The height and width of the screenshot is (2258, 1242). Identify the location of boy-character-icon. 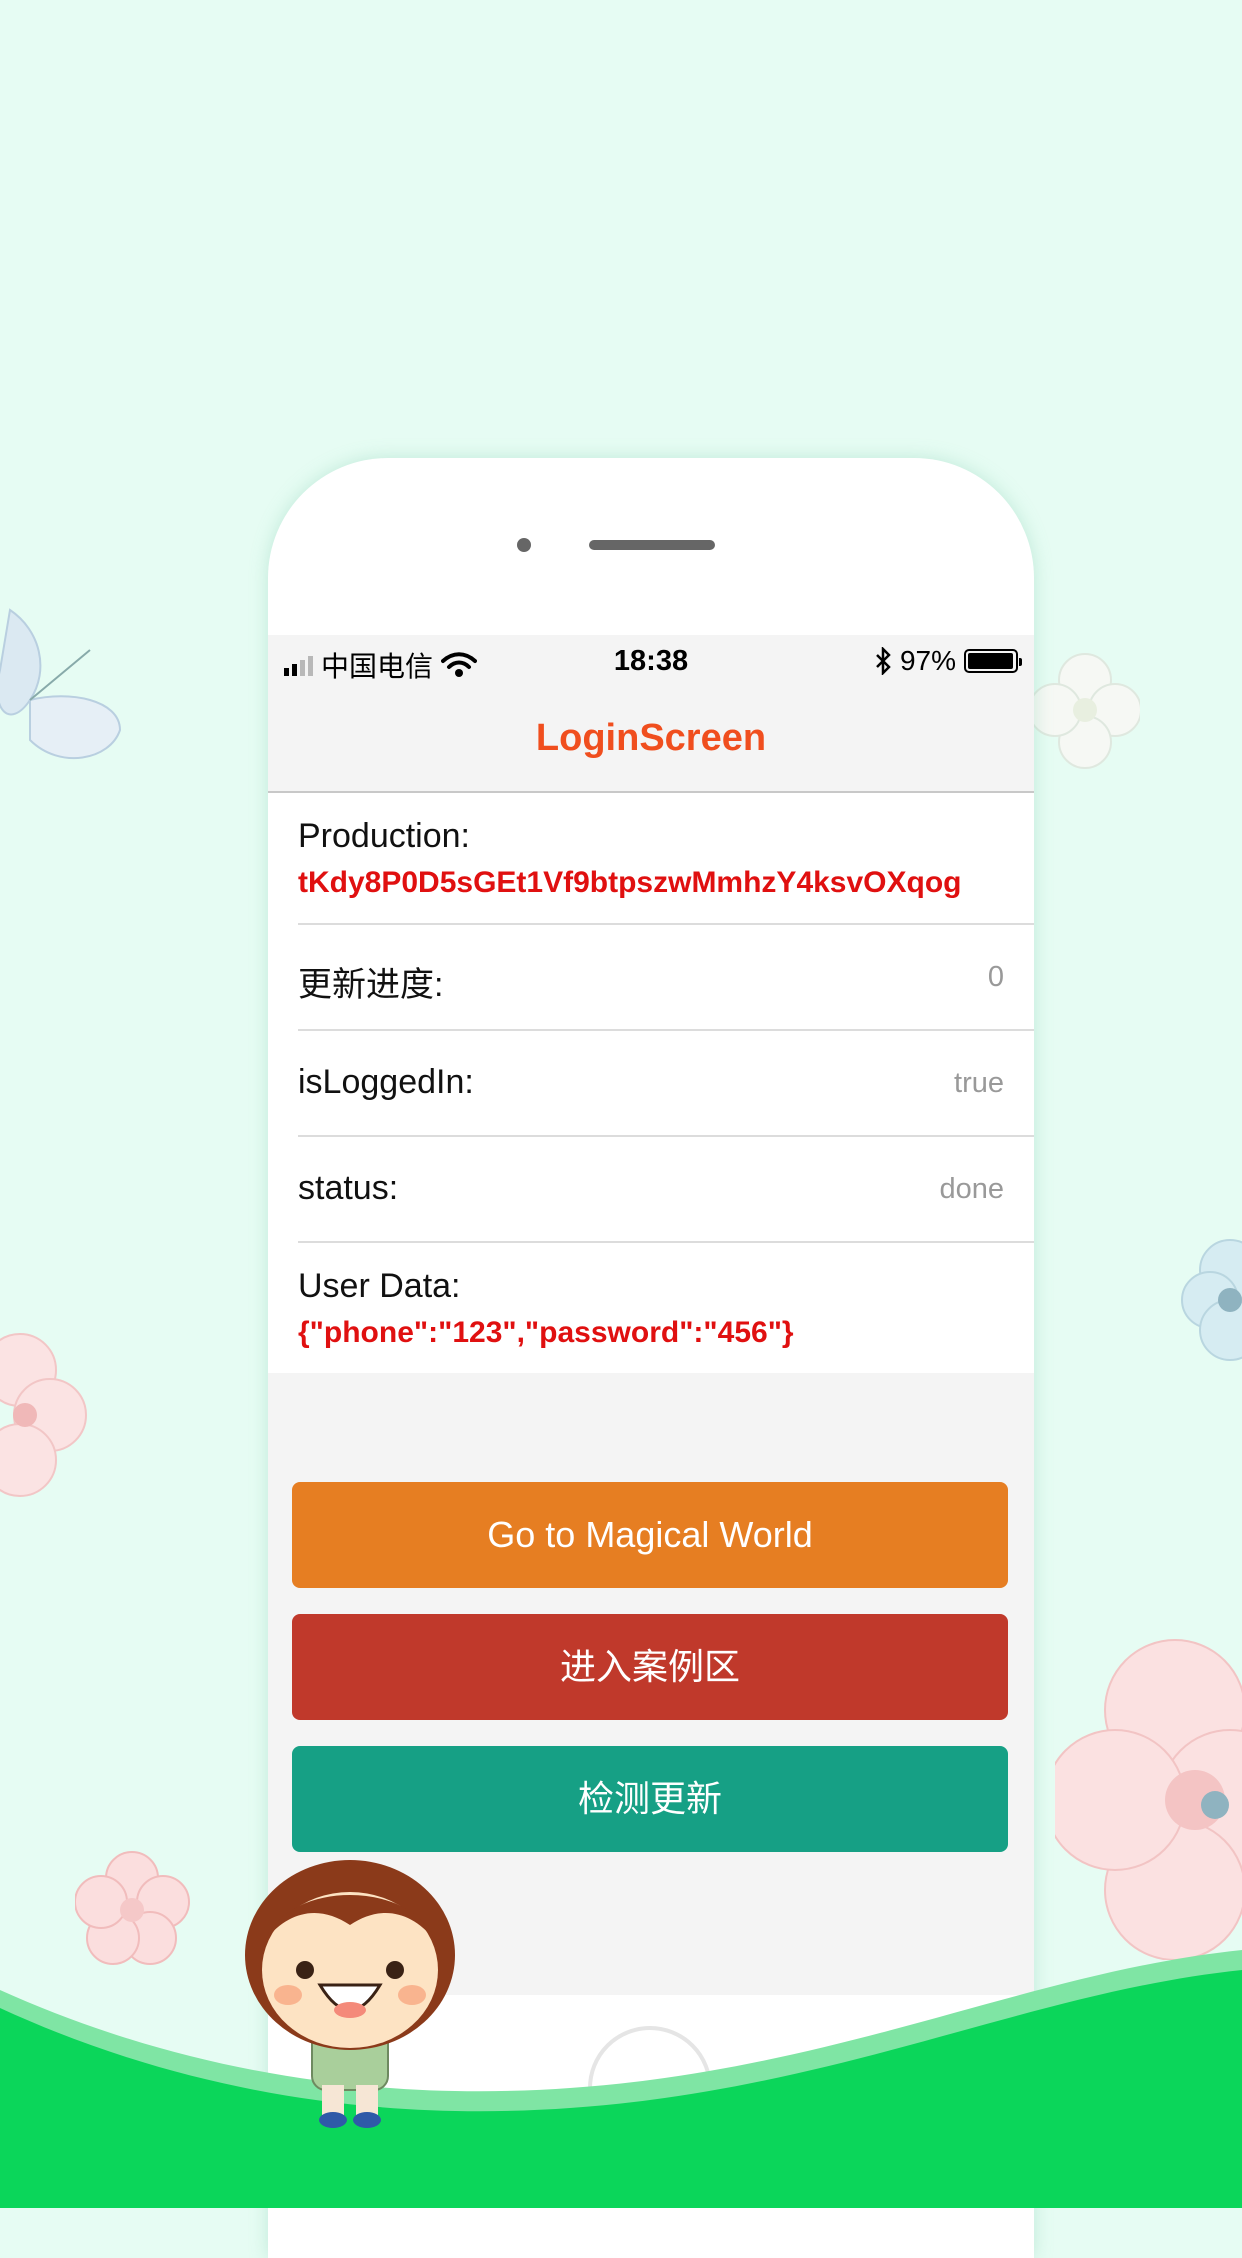
(350, 1994).